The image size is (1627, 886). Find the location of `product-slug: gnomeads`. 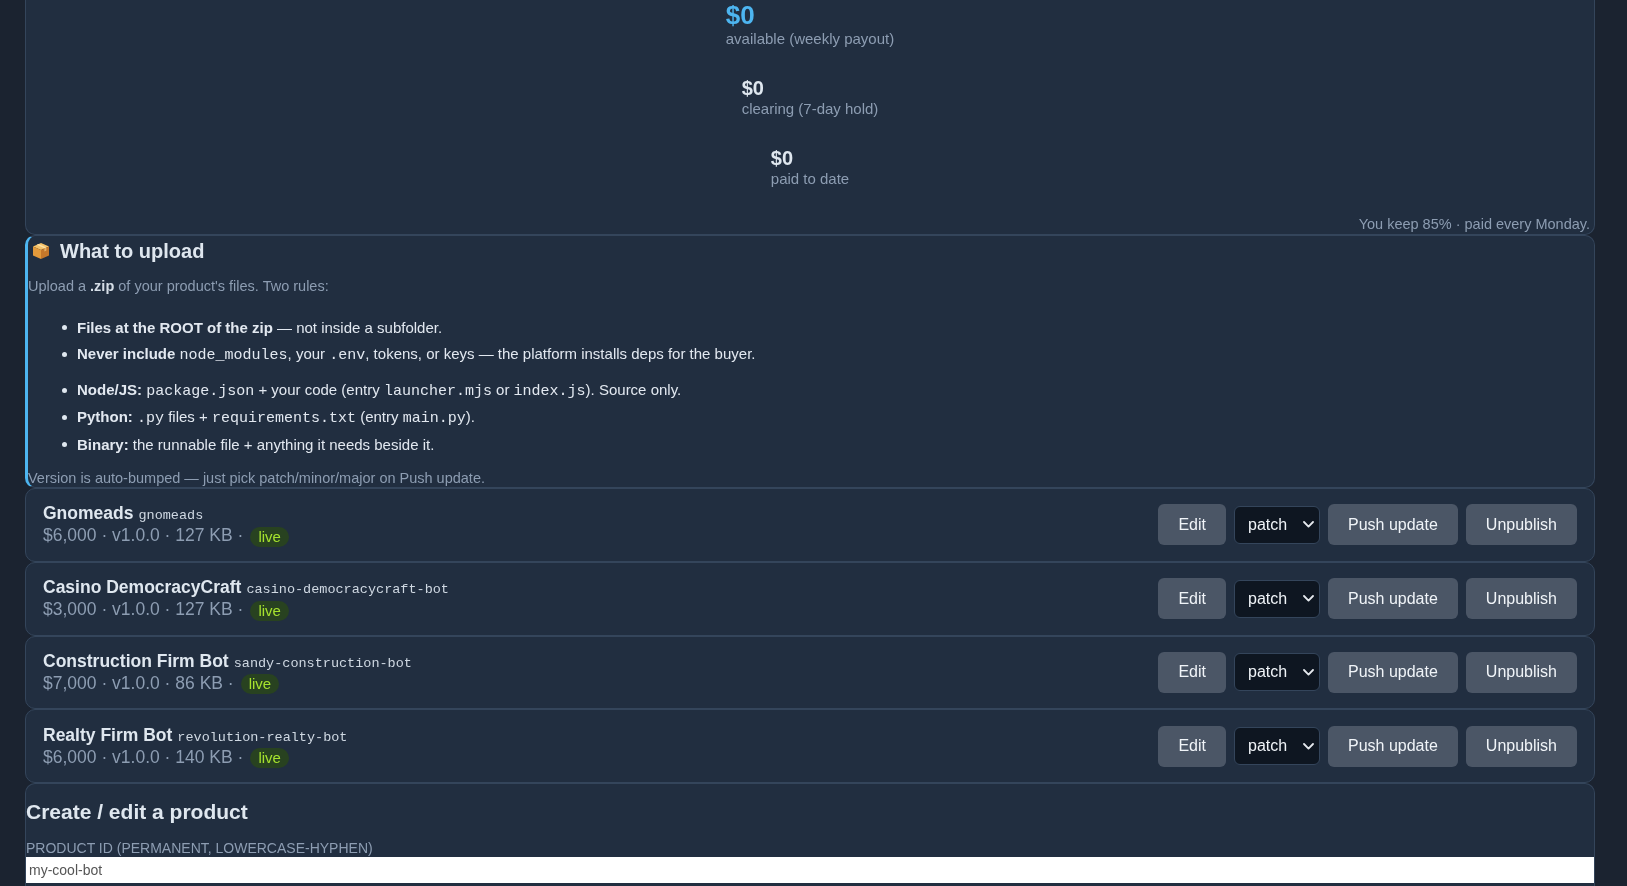

product-slug: gnomeads is located at coordinates (171, 516).